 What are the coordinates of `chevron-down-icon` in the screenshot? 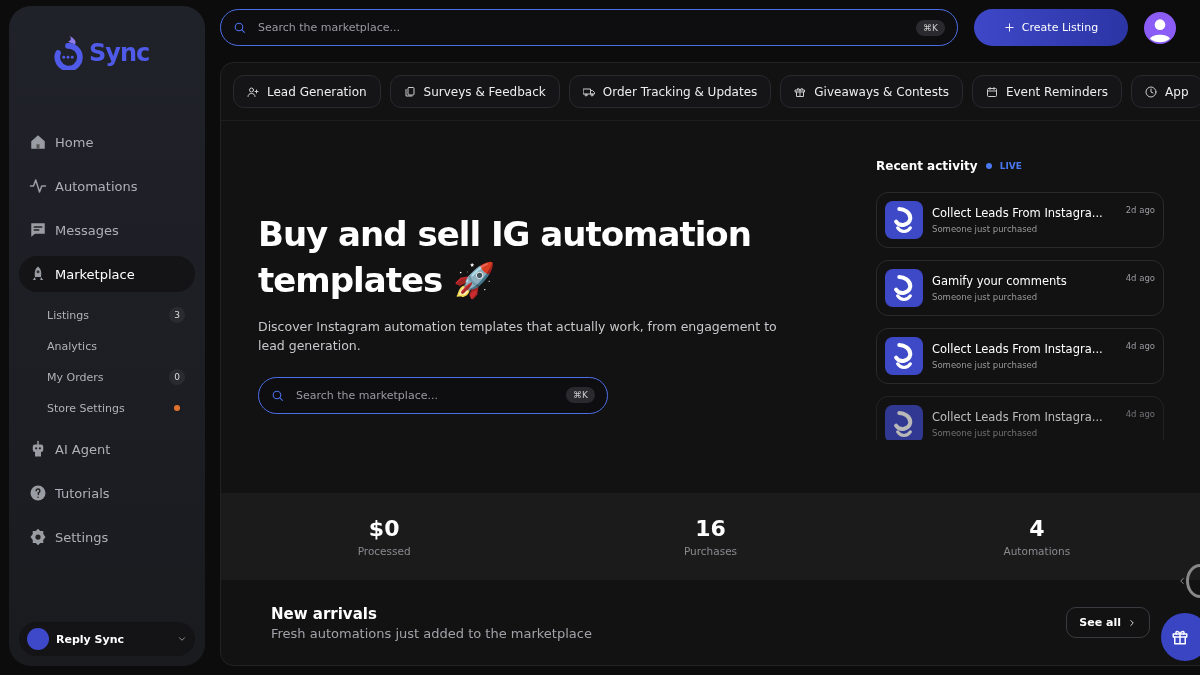 It's located at (182, 639).